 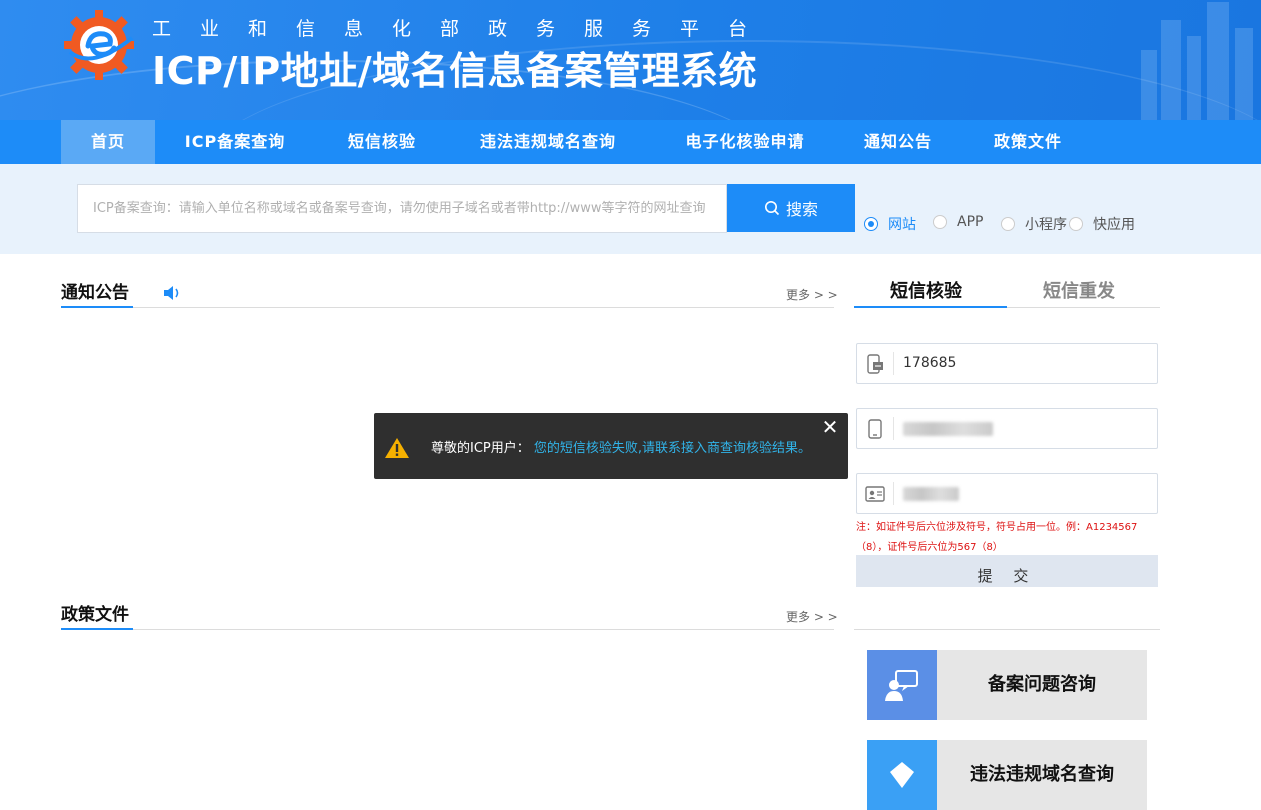 I want to click on toast-message: 尊敬的ICP用户： 您的短信核验失败,请联系接入商查询核验结果。, so click(x=621, y=449).